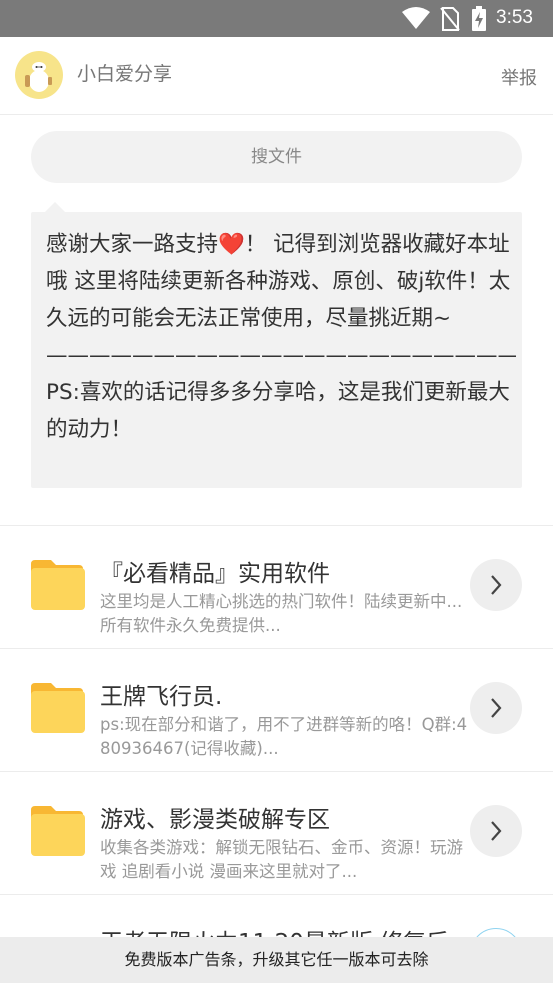  What do you see at coordinates (215, 820) in the screenshot?
I see `item-title: 游戏、影漫类破解专区` at bounding box center [215, 820].